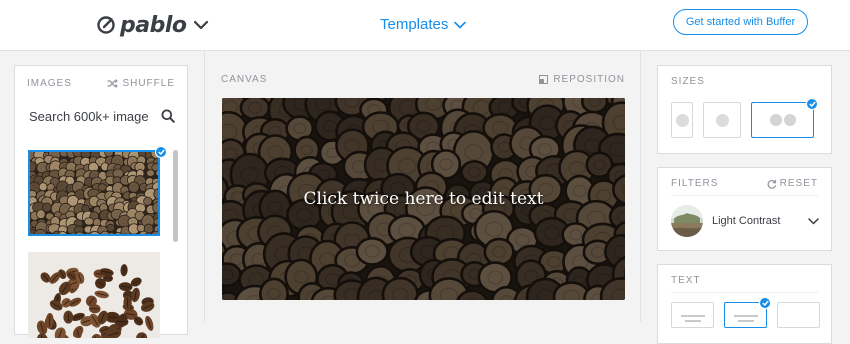 The height and width of the screenshot is (344, 850). What do you see at coordinates (760, 221) in the screenshot?
I see `filter-name: Light Contrast` at bounding box center [760, 221].